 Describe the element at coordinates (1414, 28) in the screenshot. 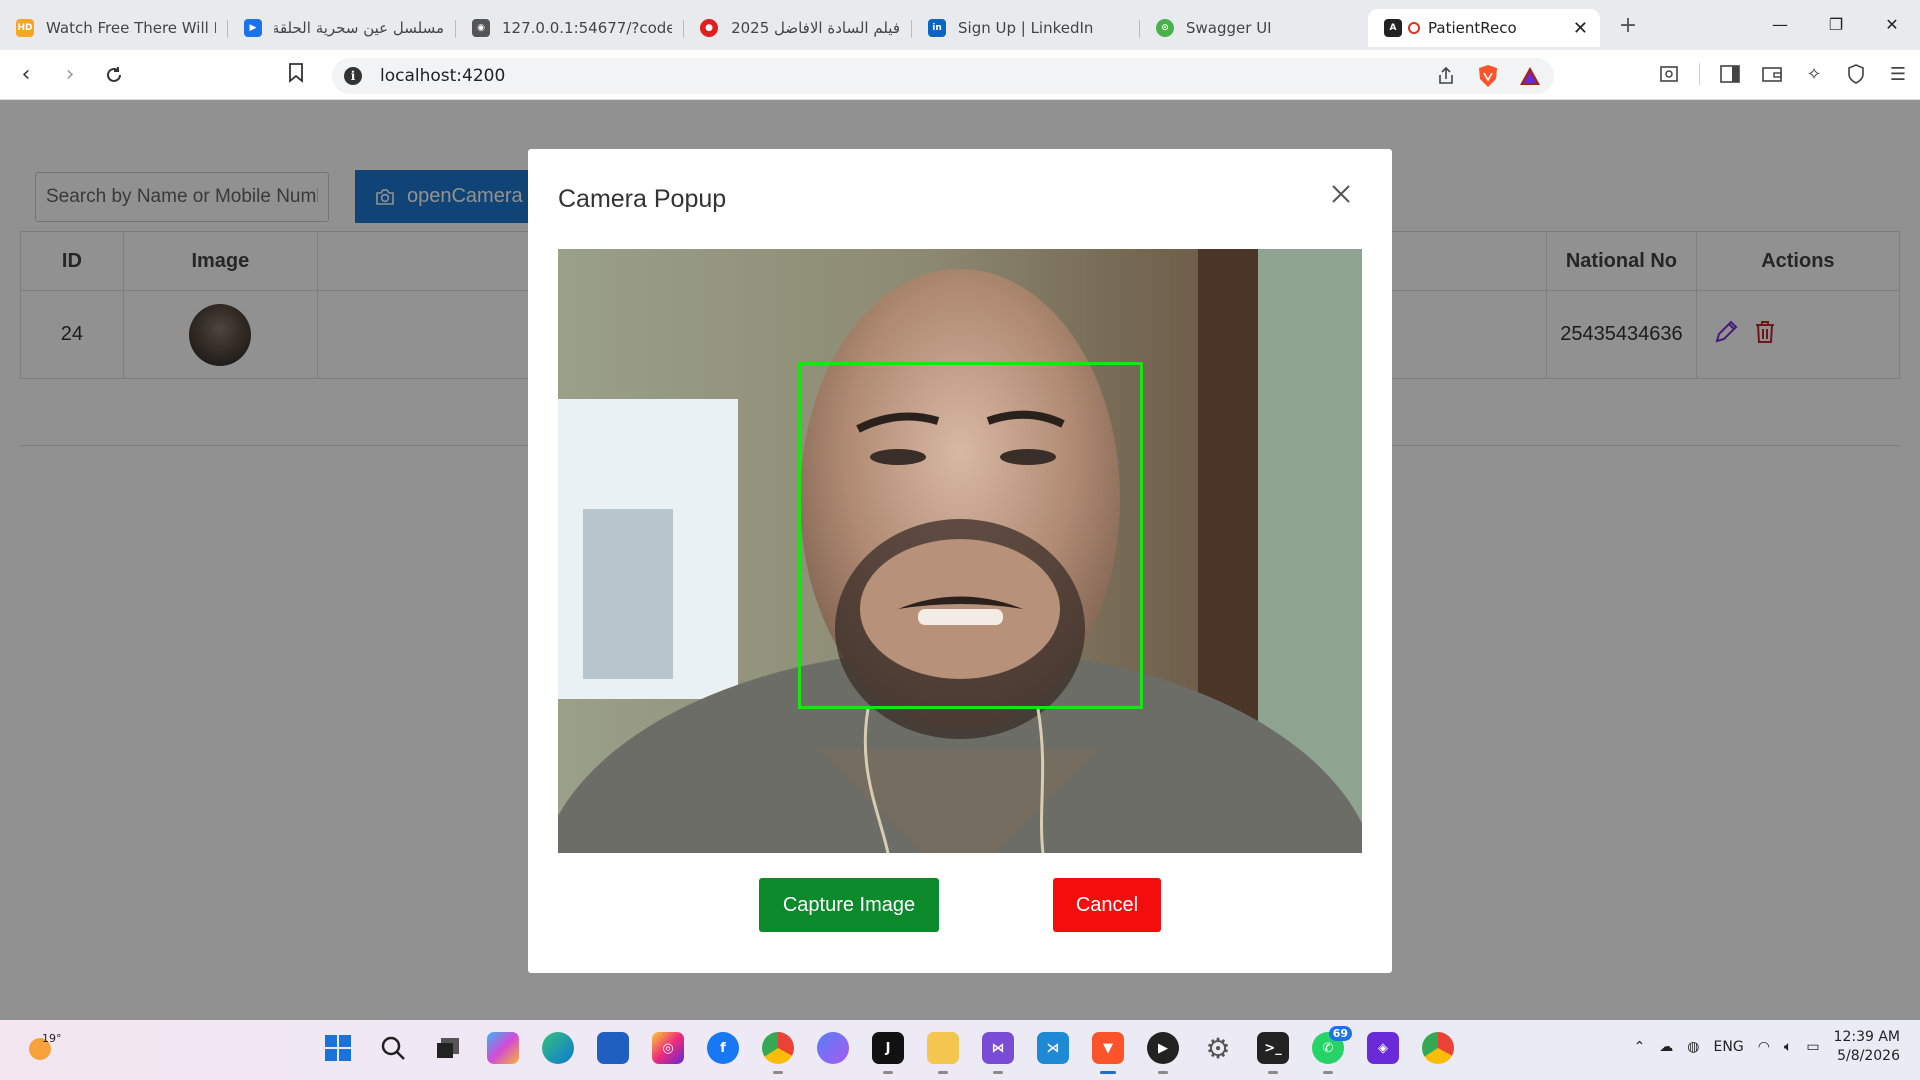

I see `recording-icon` at that location.